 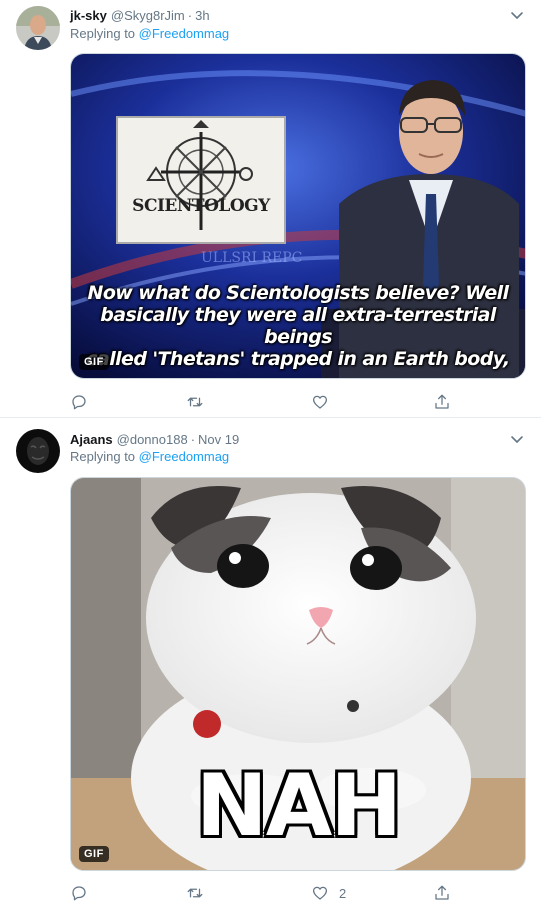 I want to click on display-name: Ajaans, so click(x=91, y=439).